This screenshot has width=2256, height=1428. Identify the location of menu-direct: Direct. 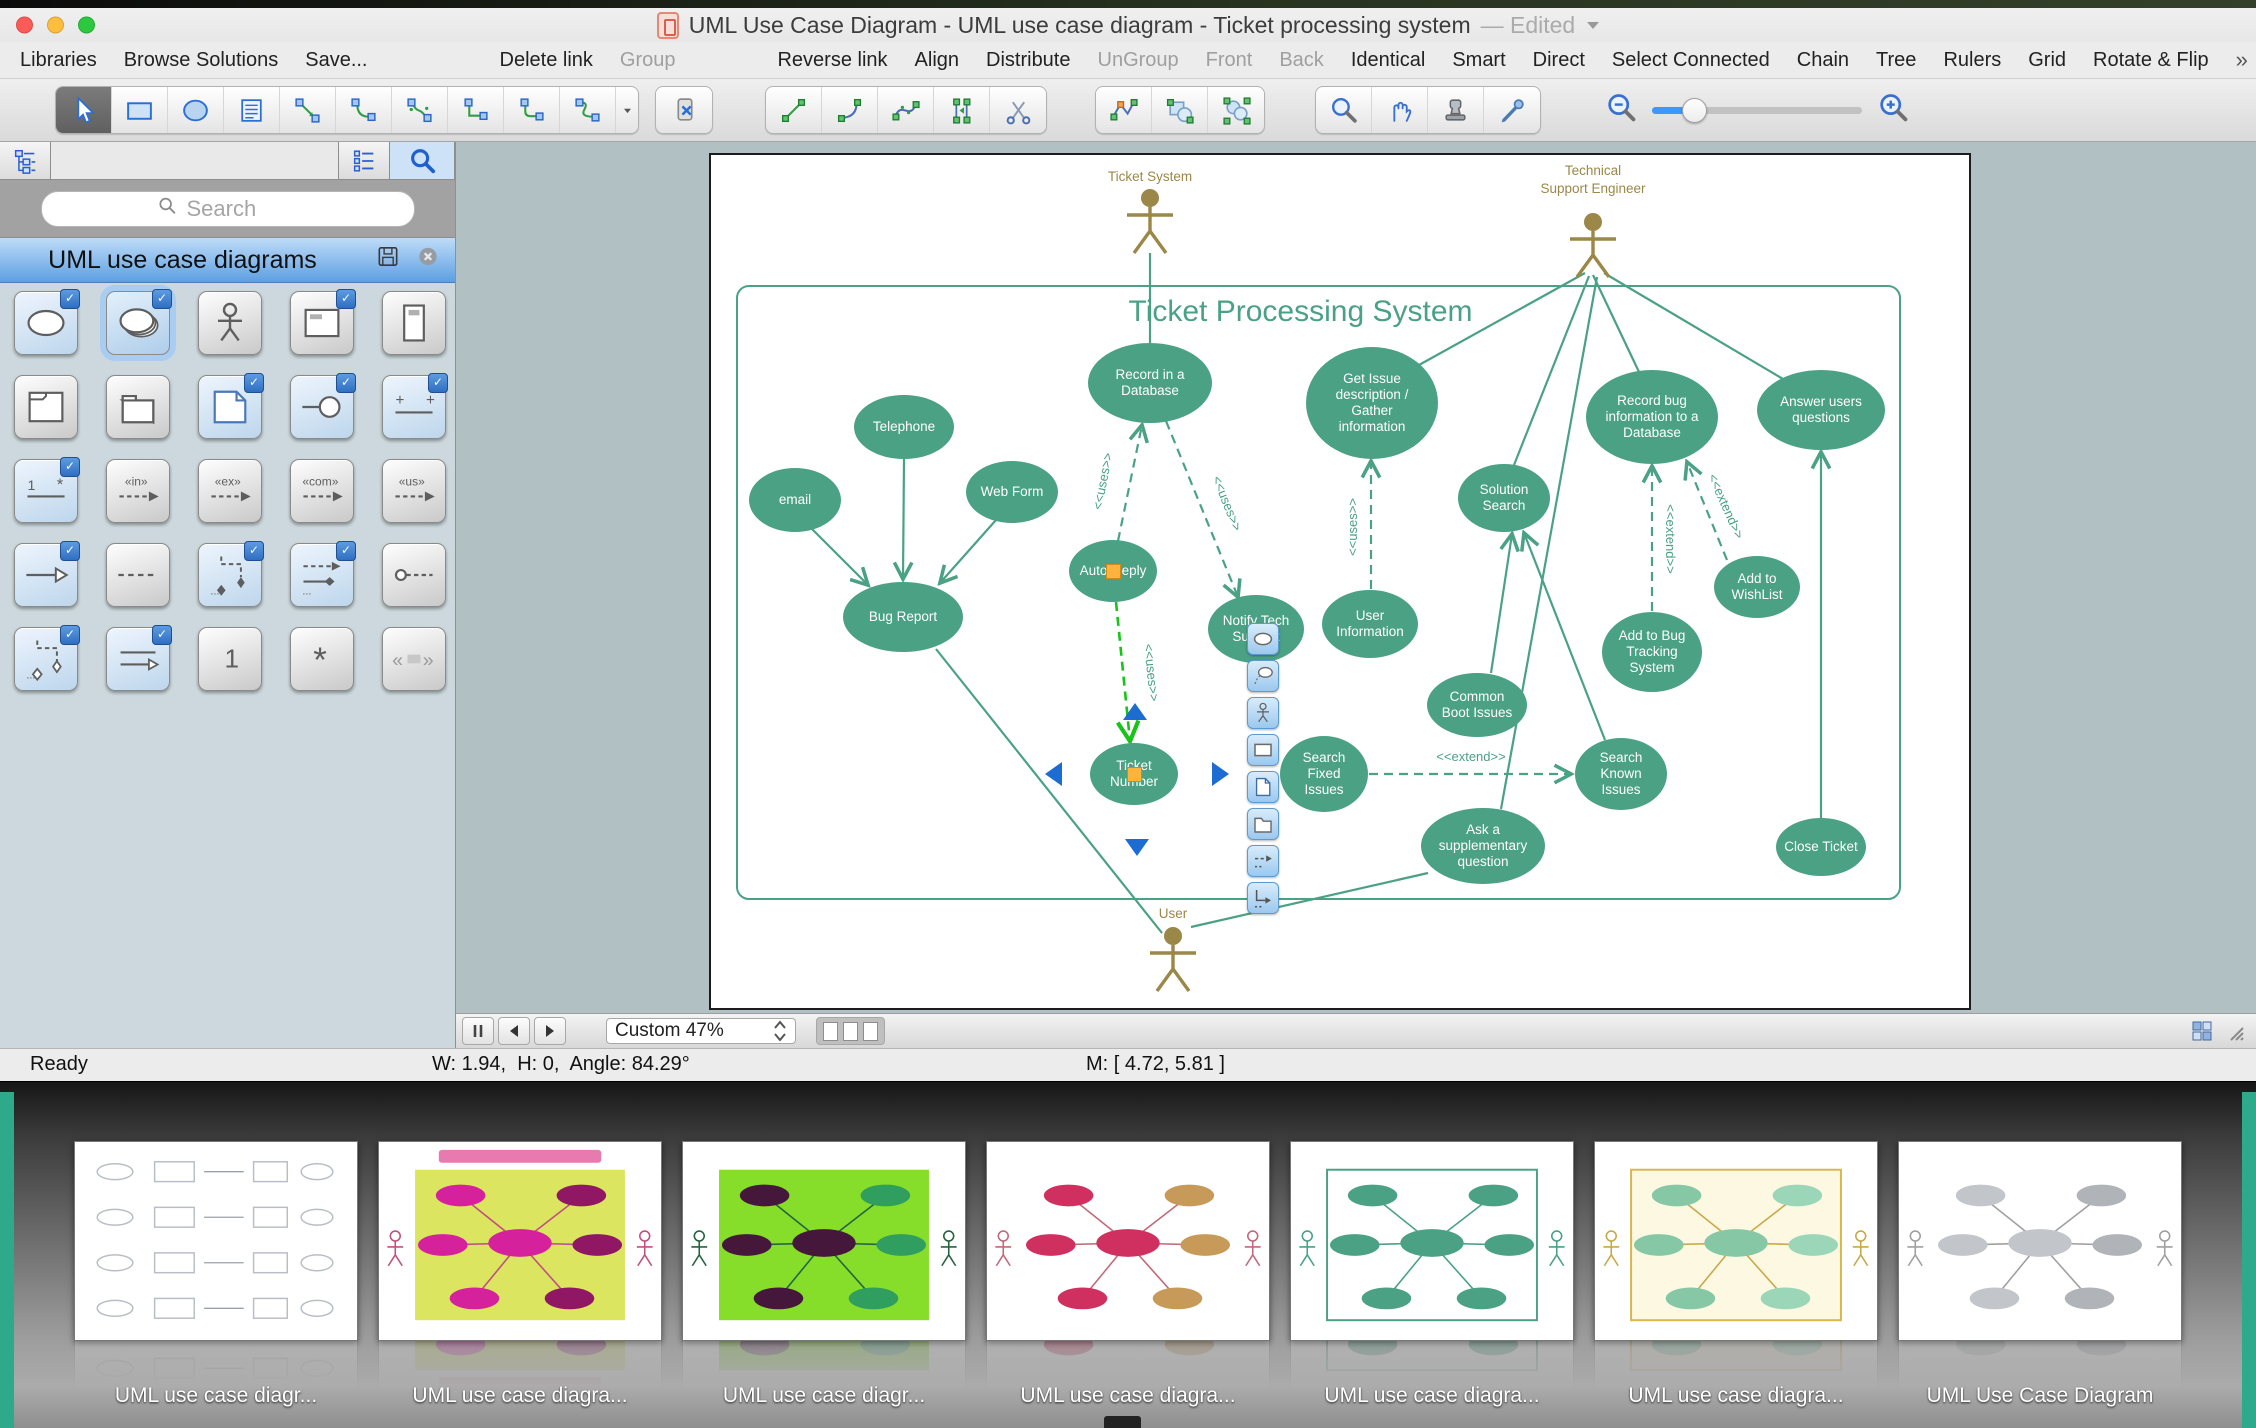
(1559, 60).